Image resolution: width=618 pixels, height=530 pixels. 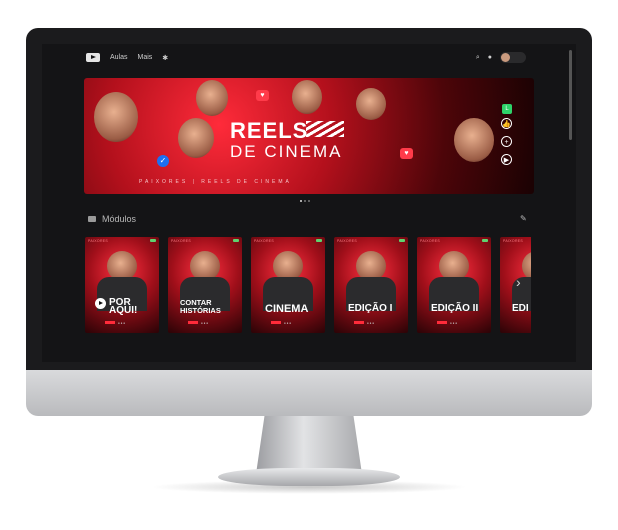 I want to click on search-icon: ⌕, so click(x=478, y=58).